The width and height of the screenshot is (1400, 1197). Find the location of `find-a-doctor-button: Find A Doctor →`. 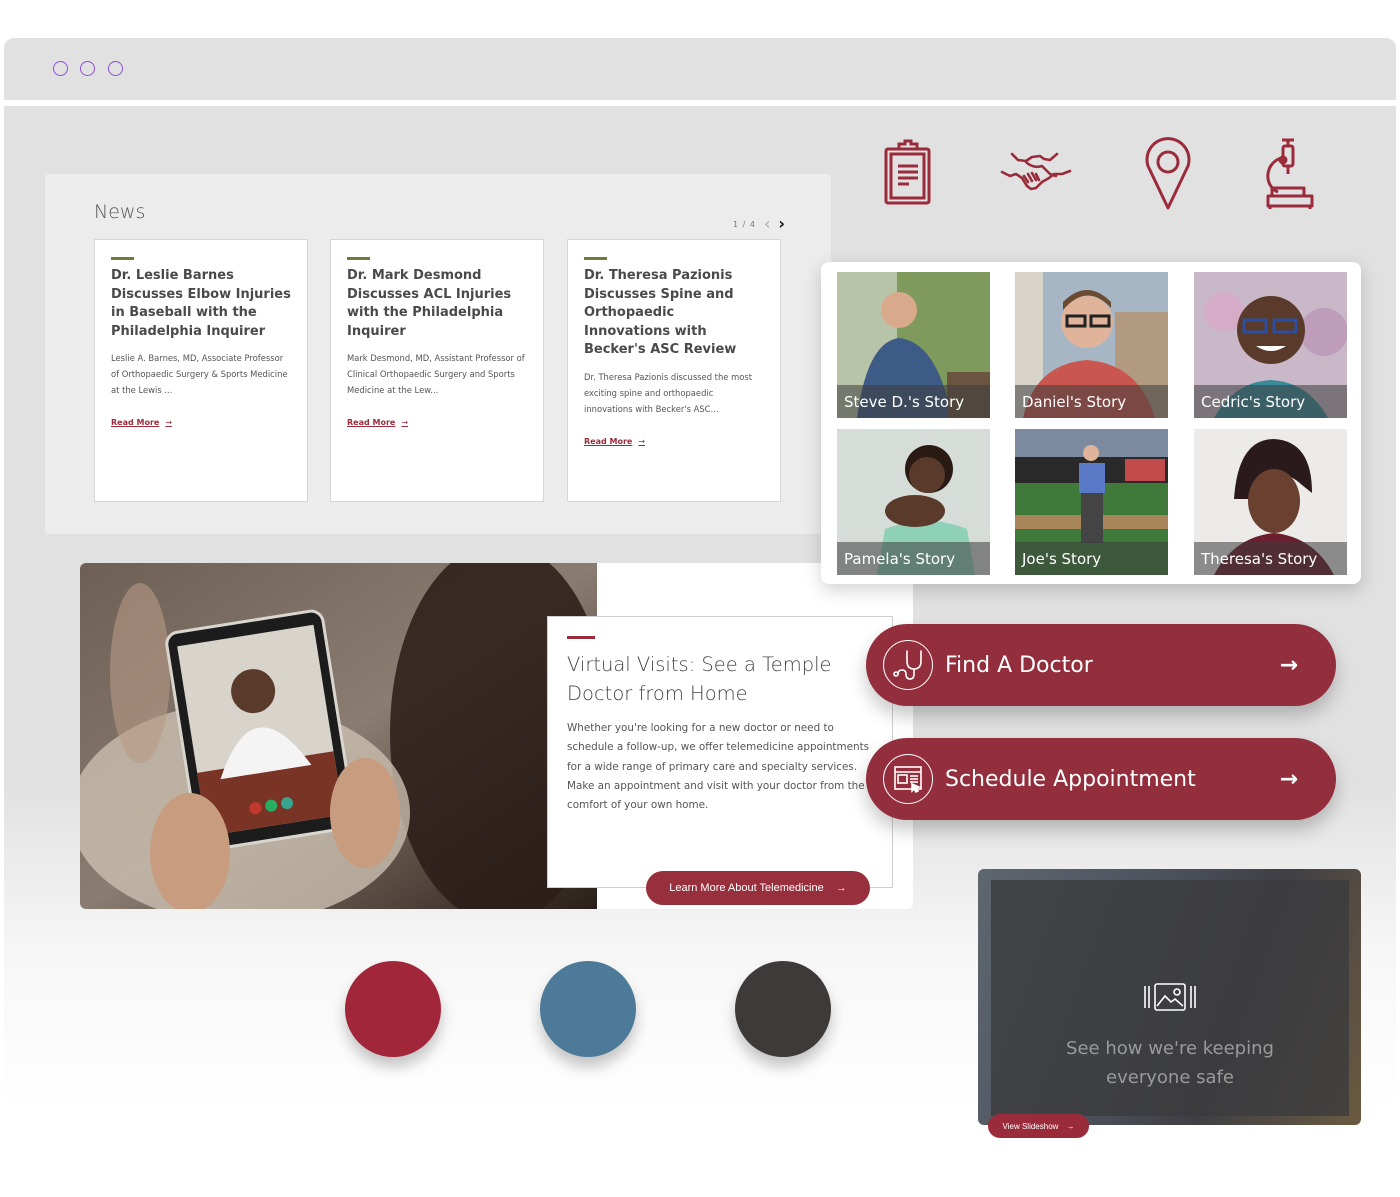

find-a-doctor-button: Find A Doctor → is located at coordinates (1101, 665).